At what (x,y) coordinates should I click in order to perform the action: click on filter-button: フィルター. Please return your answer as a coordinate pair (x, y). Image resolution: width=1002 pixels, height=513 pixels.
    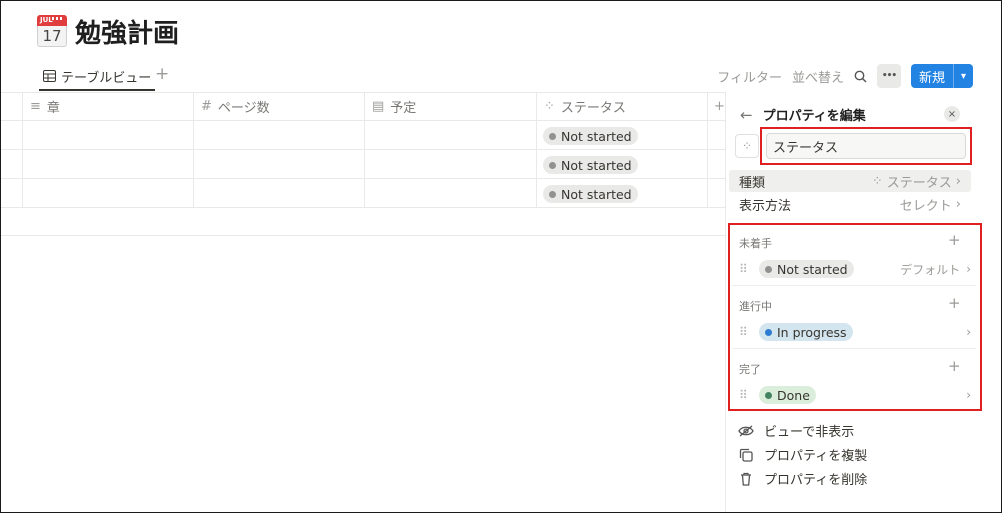
    Looking at the image, I should click on (749, 76).